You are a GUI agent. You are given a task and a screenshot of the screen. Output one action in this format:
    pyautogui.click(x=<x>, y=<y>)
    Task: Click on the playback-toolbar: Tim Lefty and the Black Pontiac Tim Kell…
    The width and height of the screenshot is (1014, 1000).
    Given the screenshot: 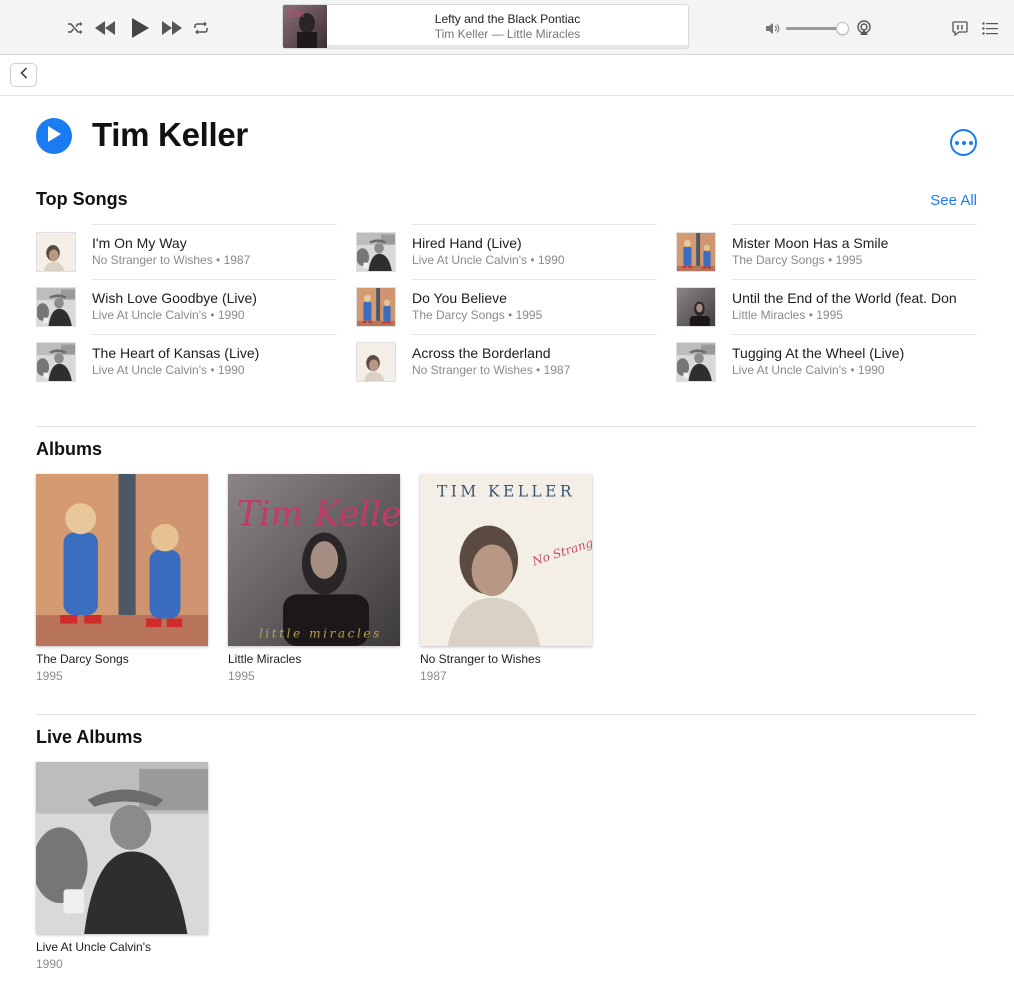 What is the action you would take?
    pyautogui.click(x=507, y=27)
    